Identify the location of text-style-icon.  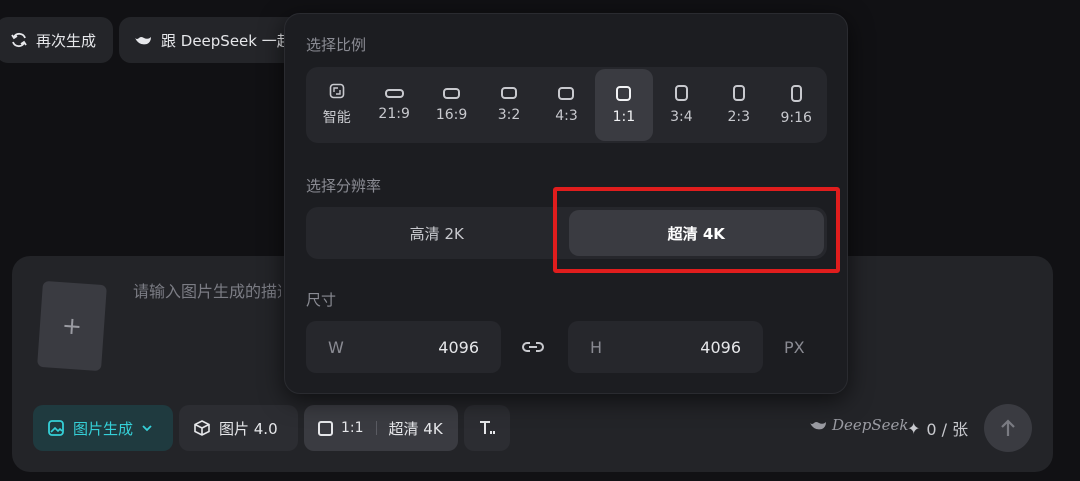
(487, 427).